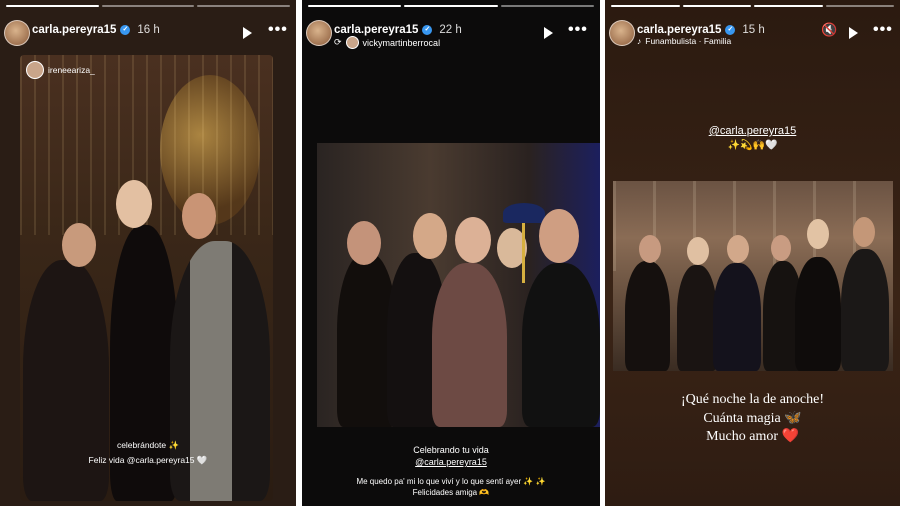 The height and width of the screenshot is (506, 900). I want to click on music-line: ♪ Funambulista · Familia, so click(684, 41).